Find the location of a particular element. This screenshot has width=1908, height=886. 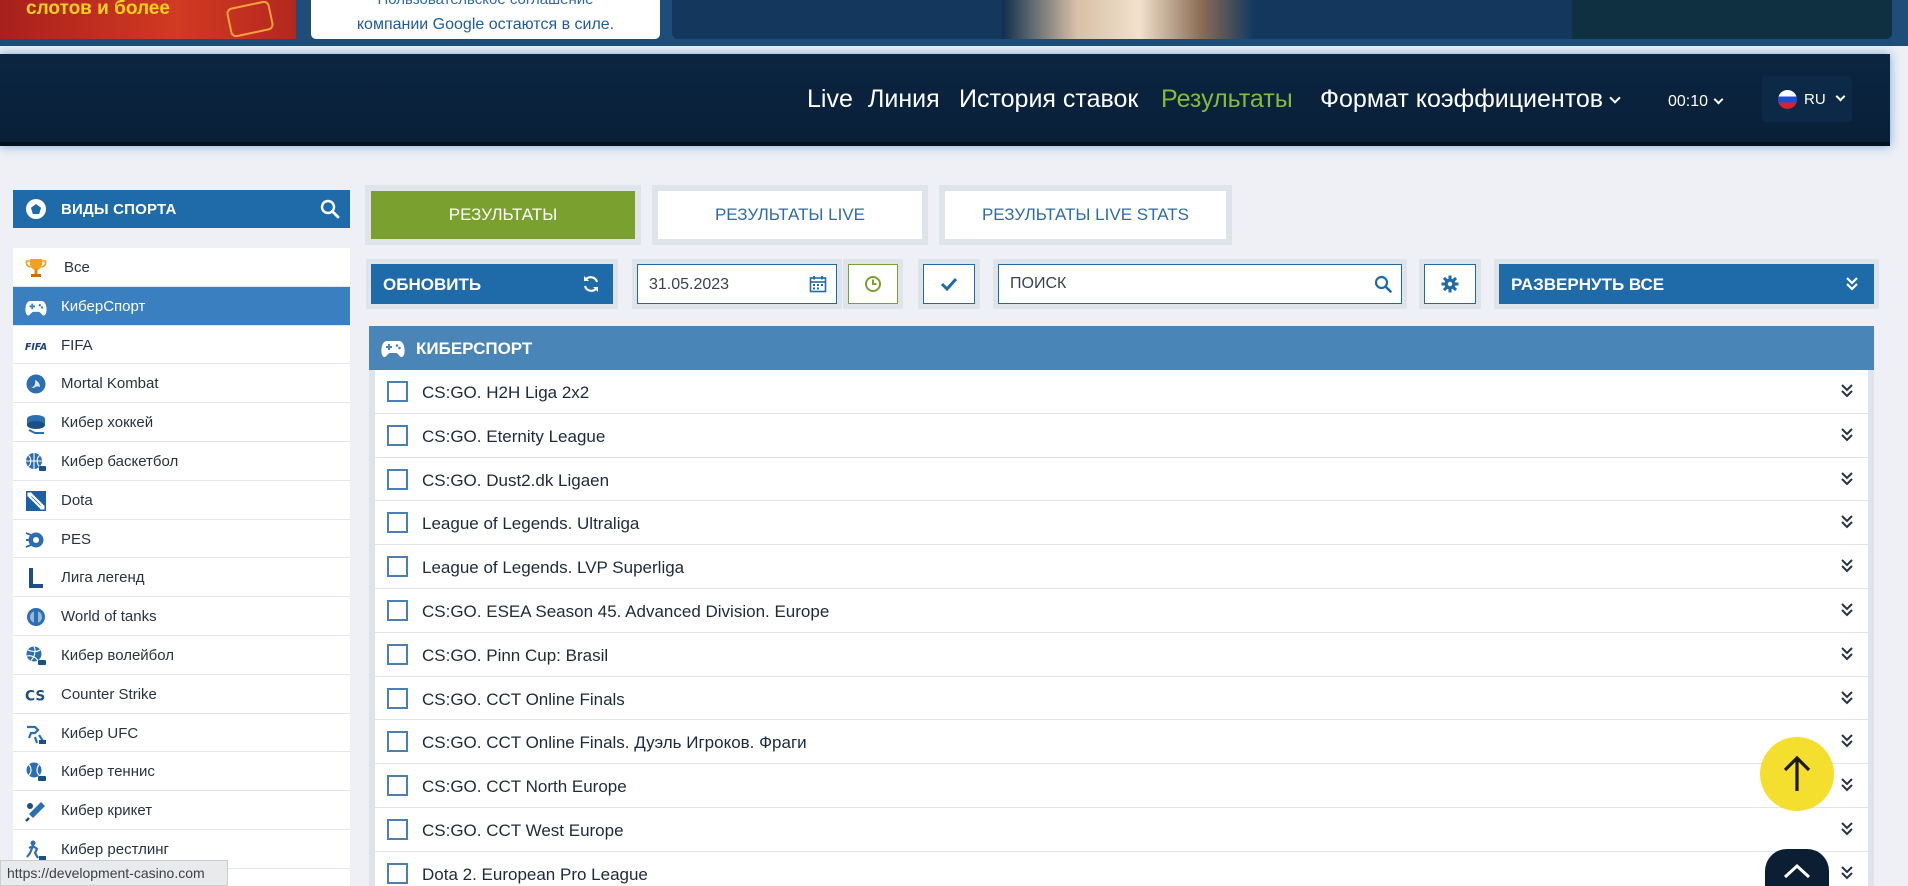

promo-banner: слотов и более is located at coordinates (148, 19).